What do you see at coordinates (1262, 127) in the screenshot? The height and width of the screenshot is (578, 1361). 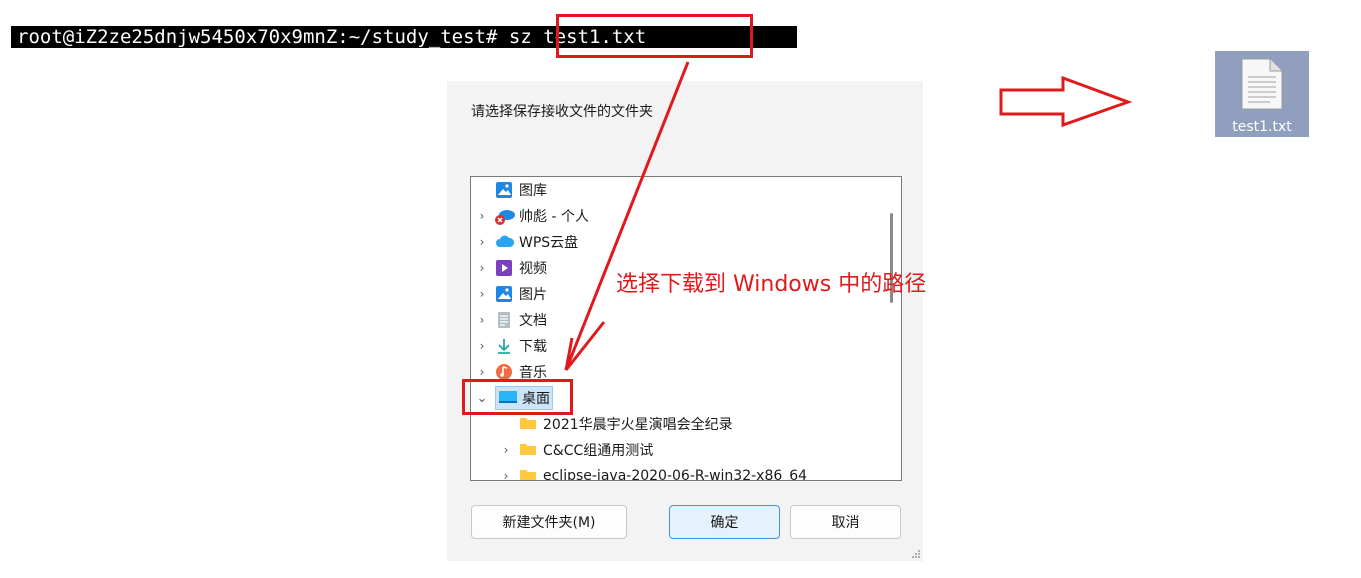 I see `file-name-label: test1.txt` at bounding box center [1262, 127].